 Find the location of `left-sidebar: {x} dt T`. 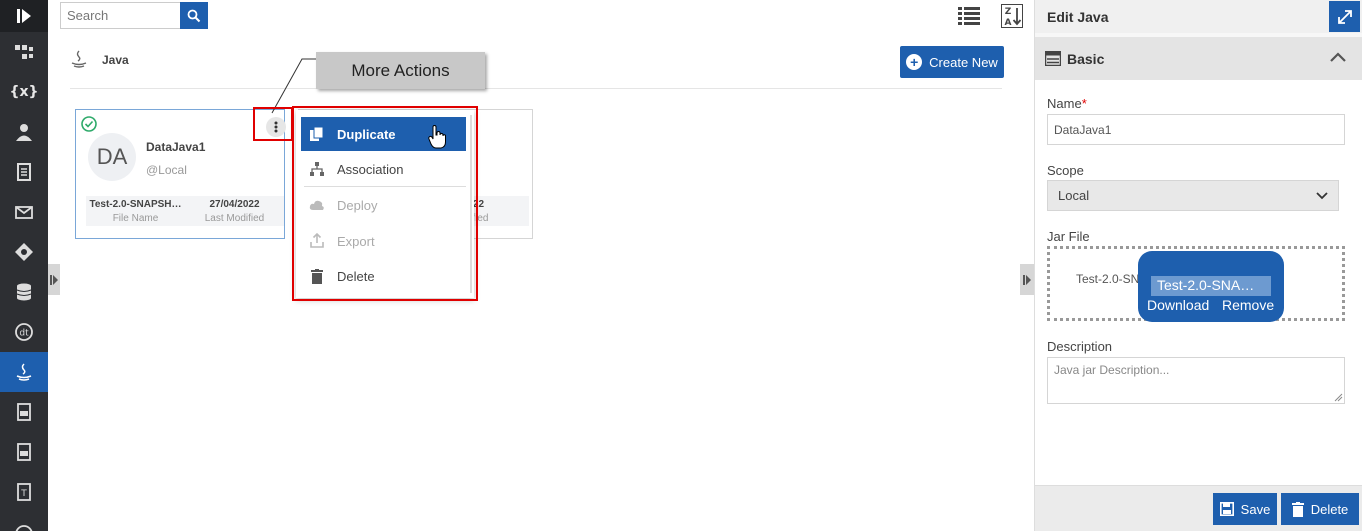

left-sidebar: {x} dt T is located at coordinates (24, 265).